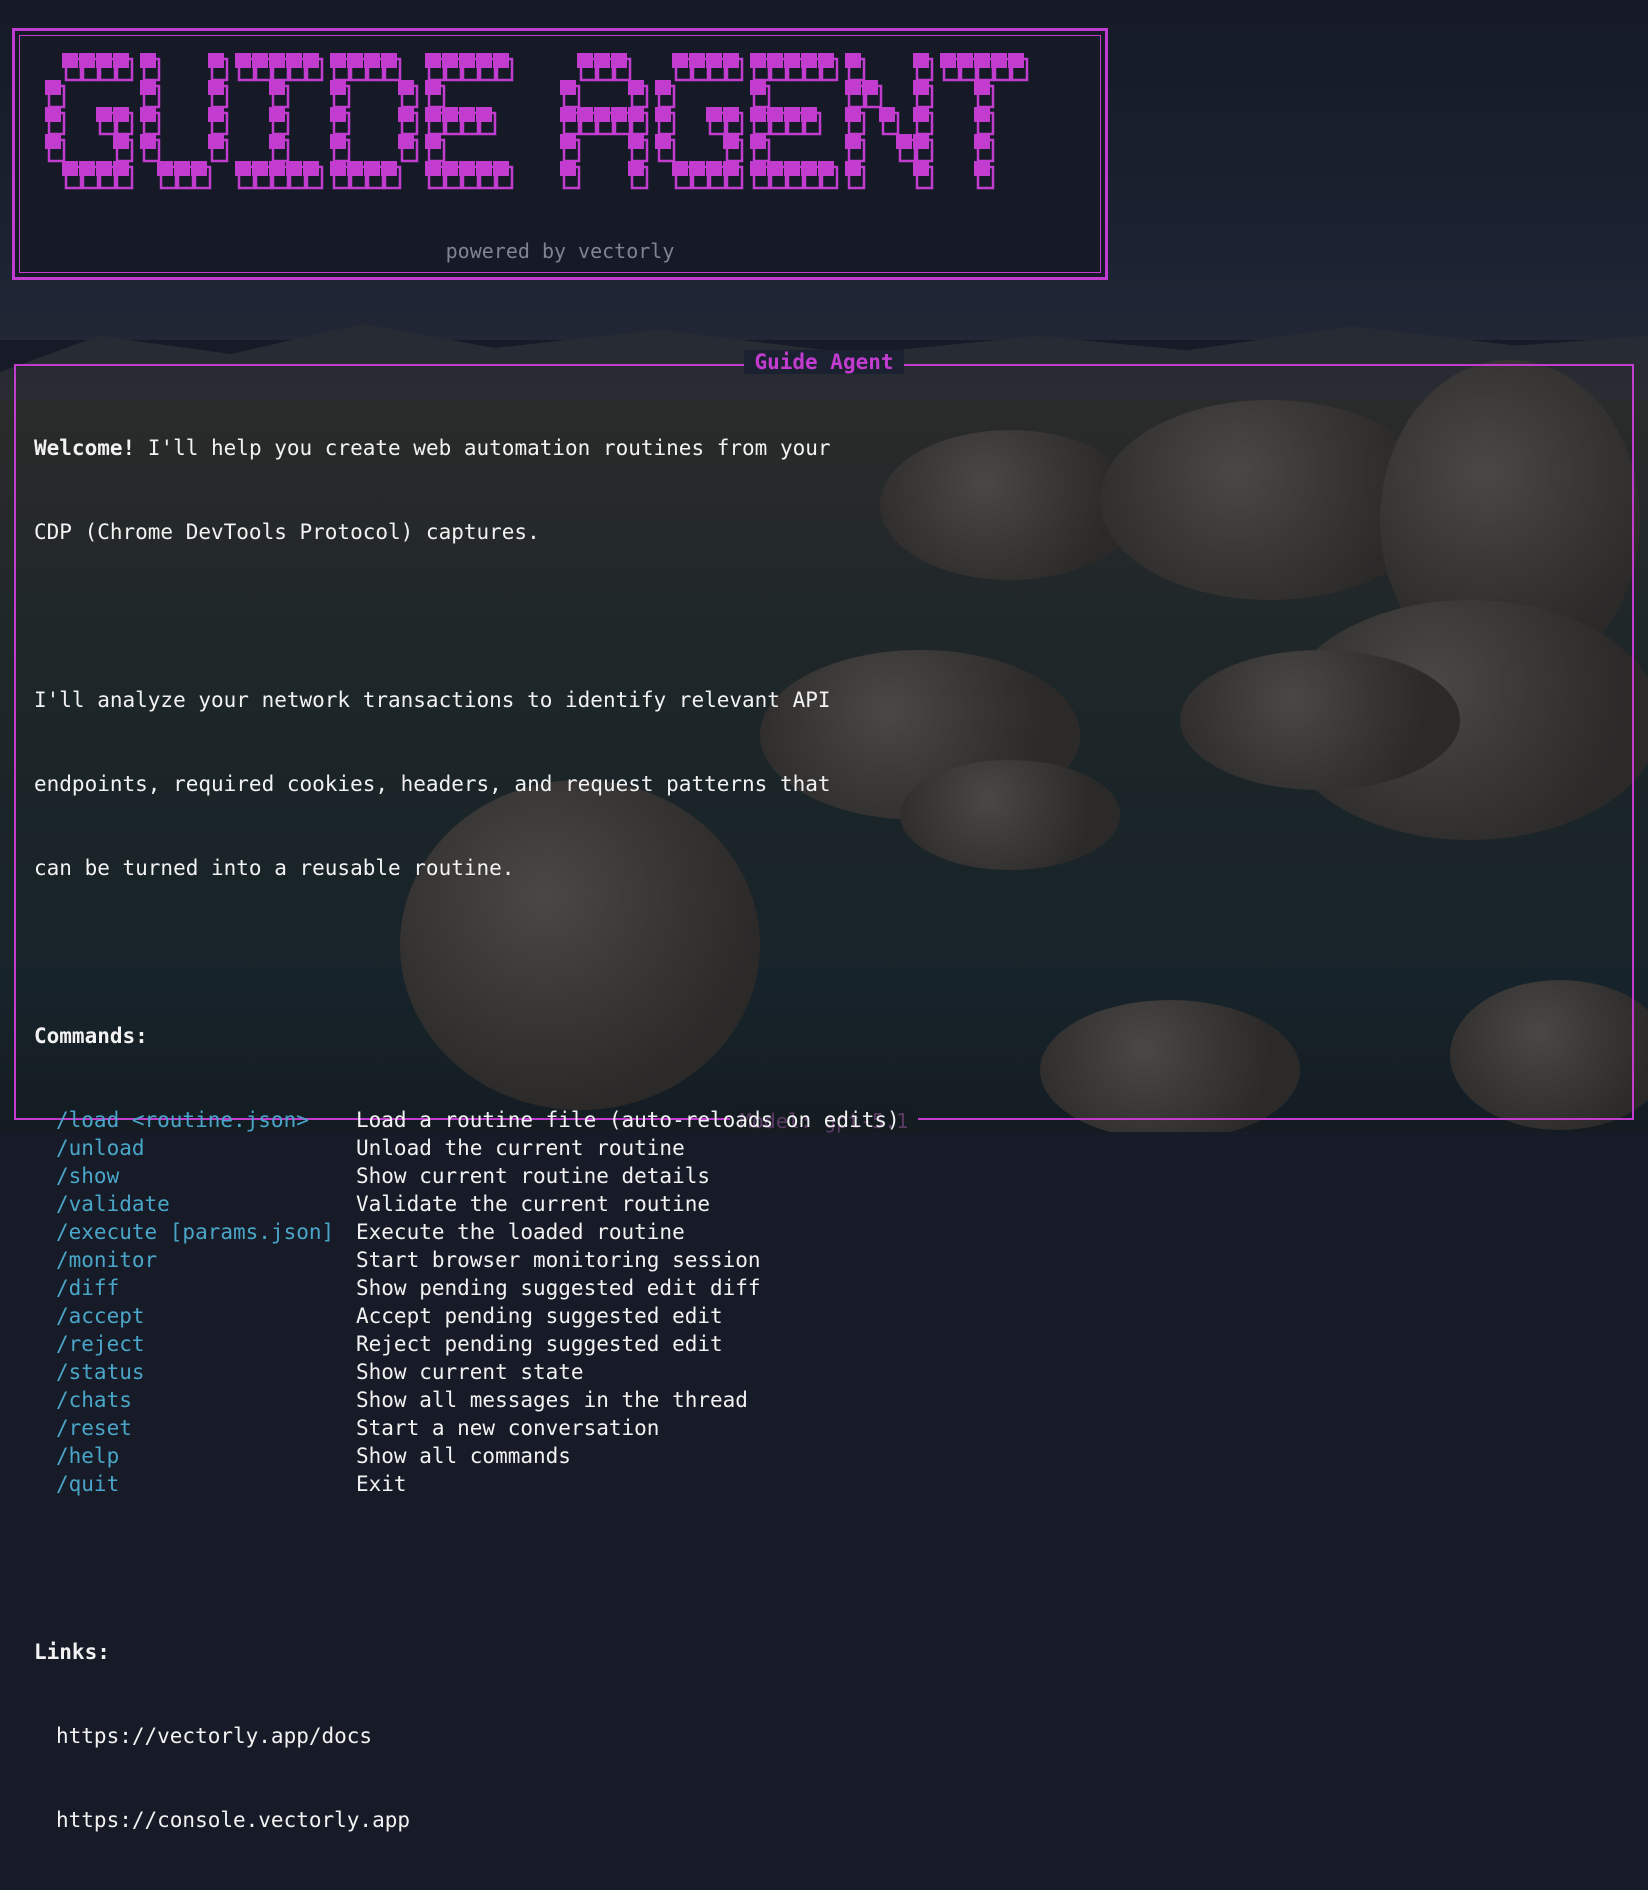 The height and width of the screenshot is (1890, 1648). I want to click on command-row: /validate Validate the current routine, so click(467, 1204).